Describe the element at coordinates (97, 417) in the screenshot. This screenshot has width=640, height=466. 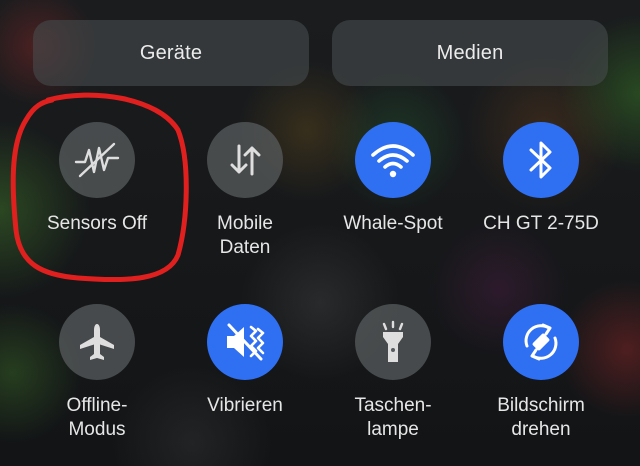
I see `offline-mode-label: Offline- Modus` at that location.